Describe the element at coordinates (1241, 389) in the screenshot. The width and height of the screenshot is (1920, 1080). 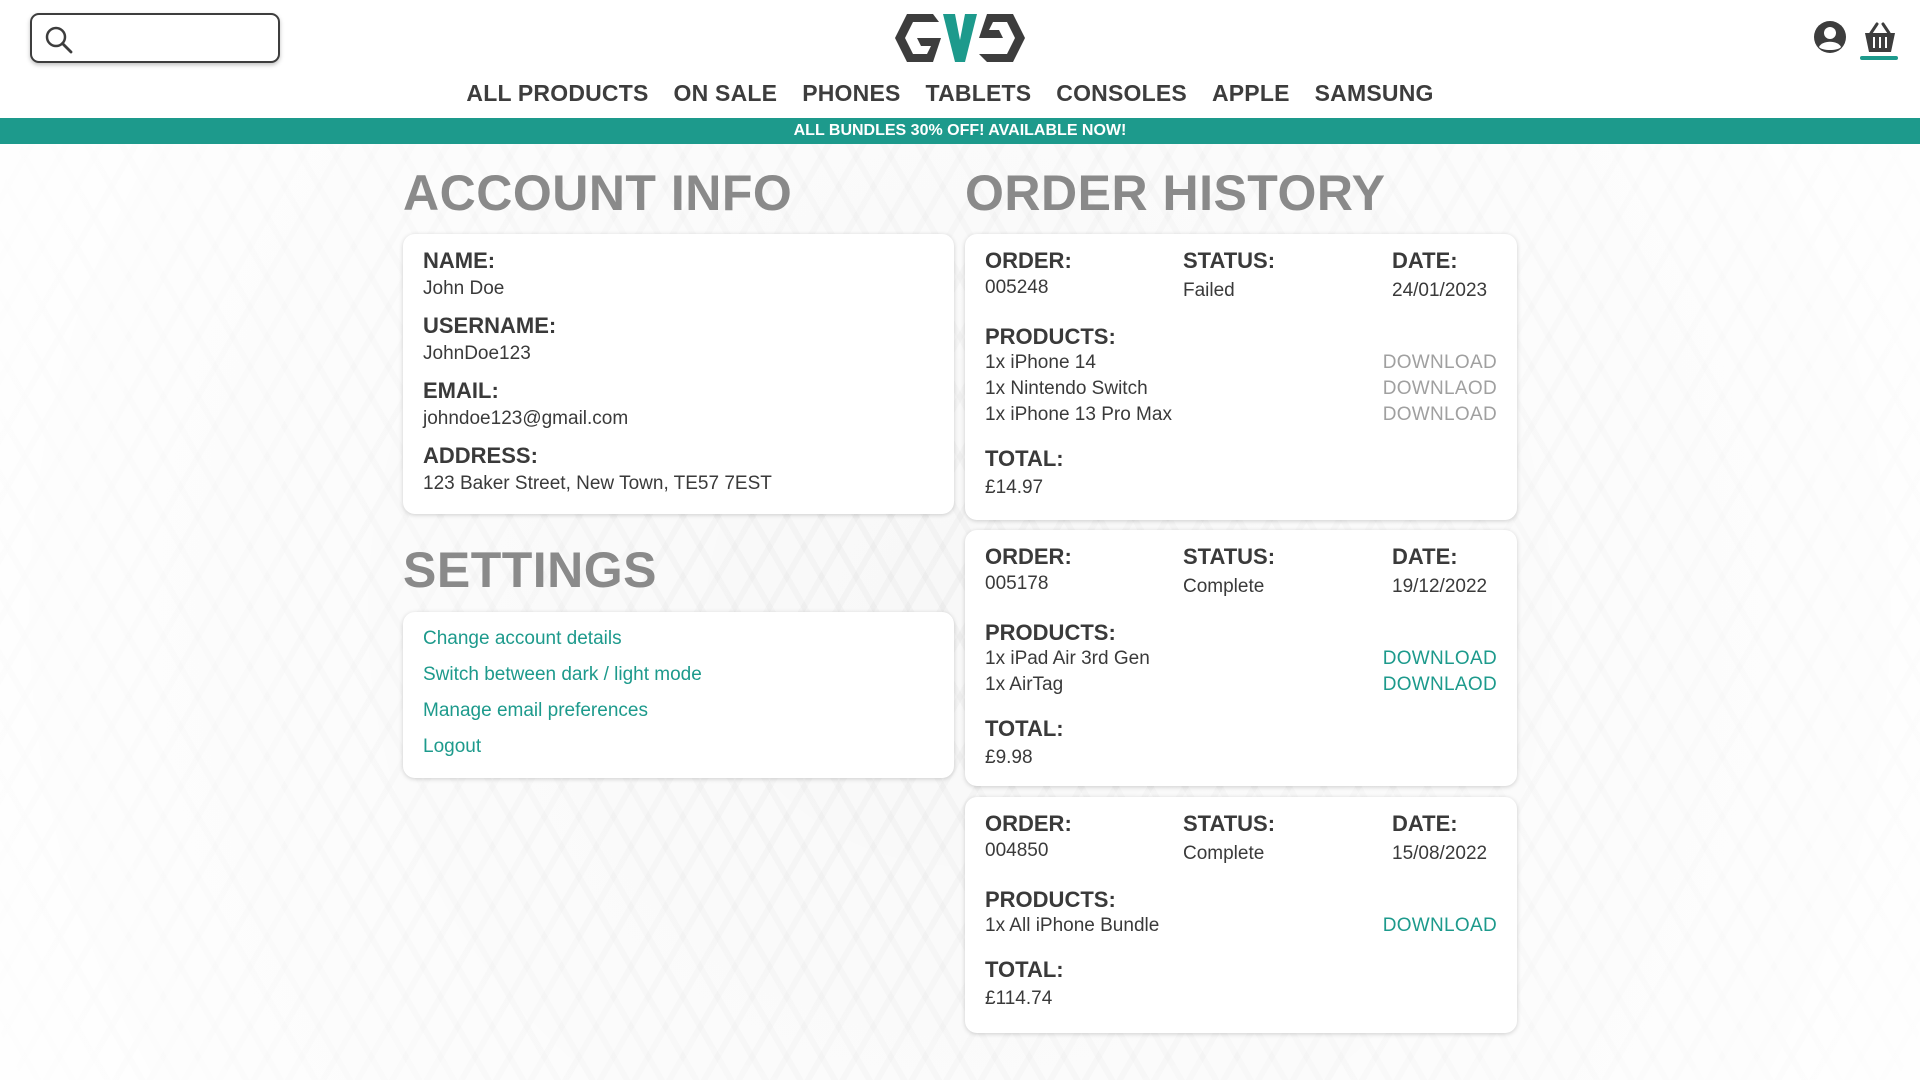
I see `product-row: 1x Nintendo Switch DOWNLAOD` at that location.